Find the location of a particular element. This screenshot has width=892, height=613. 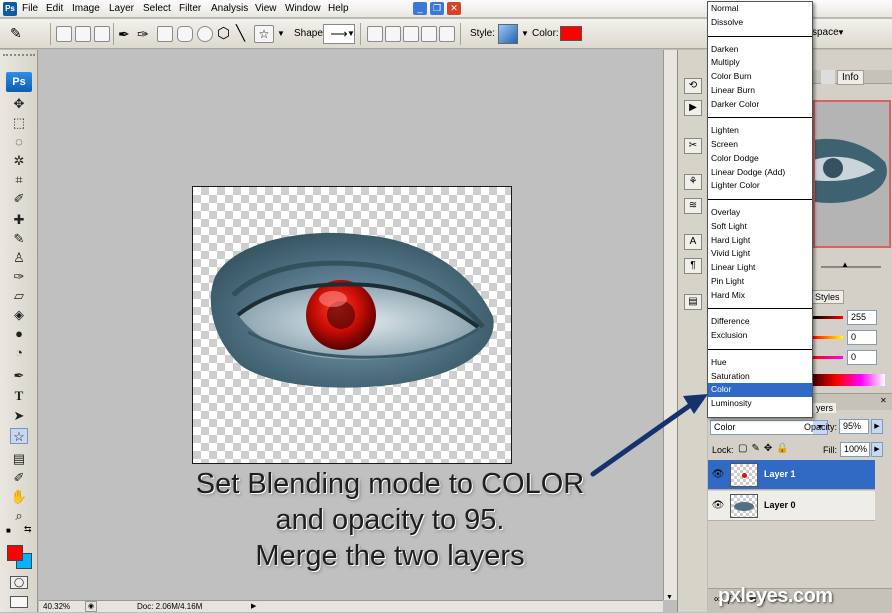

blend-mode-option-saturation: Saturation is located at coordinates (760, 377).